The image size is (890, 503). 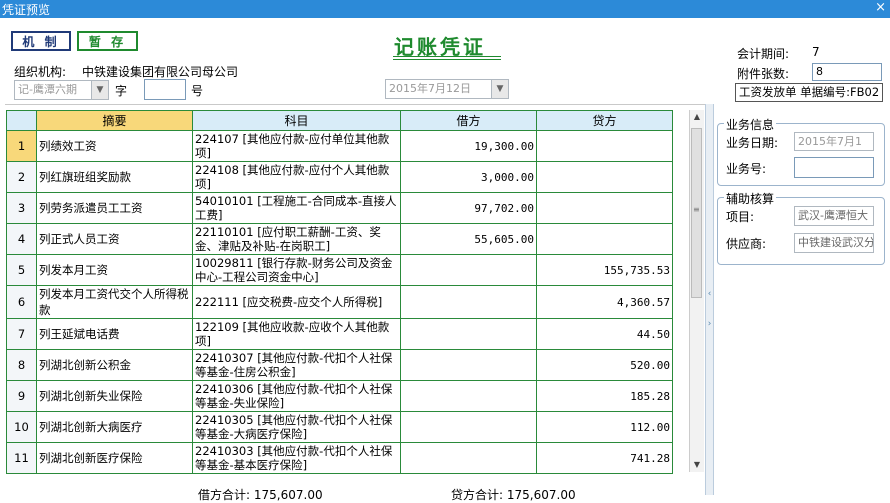 What do you see at coordinates (114, 396) in the screenshot?
I see `summary-cell: 列湖北创新失业保险` at bounding box center [114, 396].